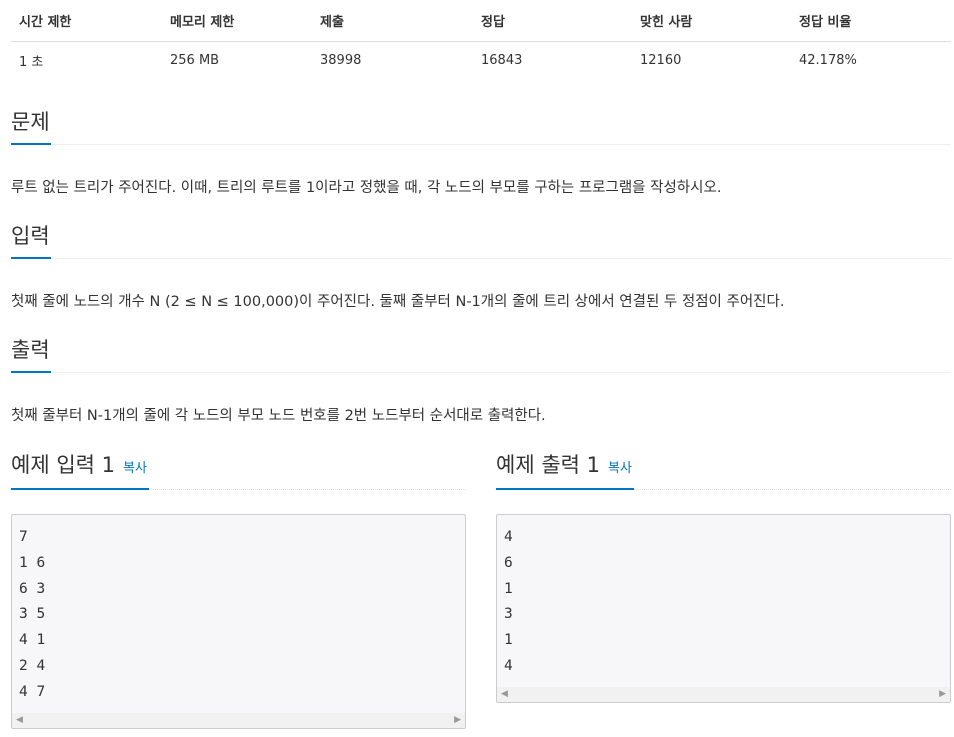 The image size is (954, 737). I want to click on table-header-row: 시간 제한 메모리 제한 제출 정답 맞힌 사람 정답 비율, so click(481, 21).